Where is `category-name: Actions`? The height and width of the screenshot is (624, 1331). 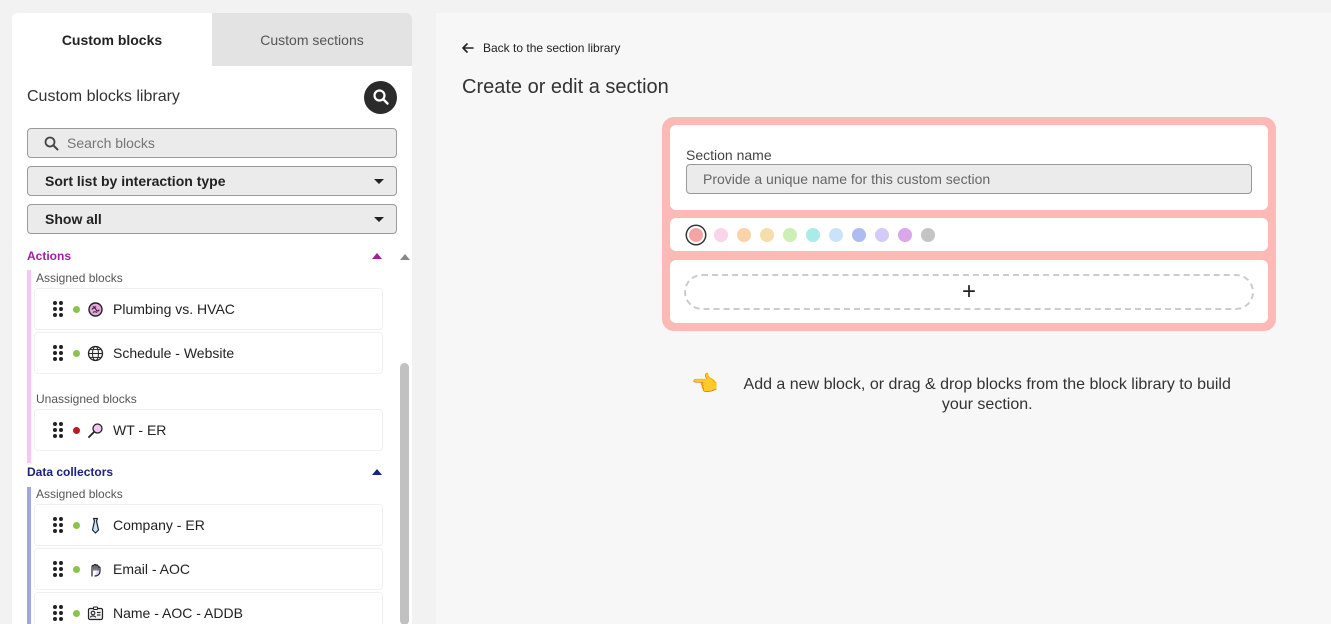
category-name: Actions is located at coordinates (49, 256).